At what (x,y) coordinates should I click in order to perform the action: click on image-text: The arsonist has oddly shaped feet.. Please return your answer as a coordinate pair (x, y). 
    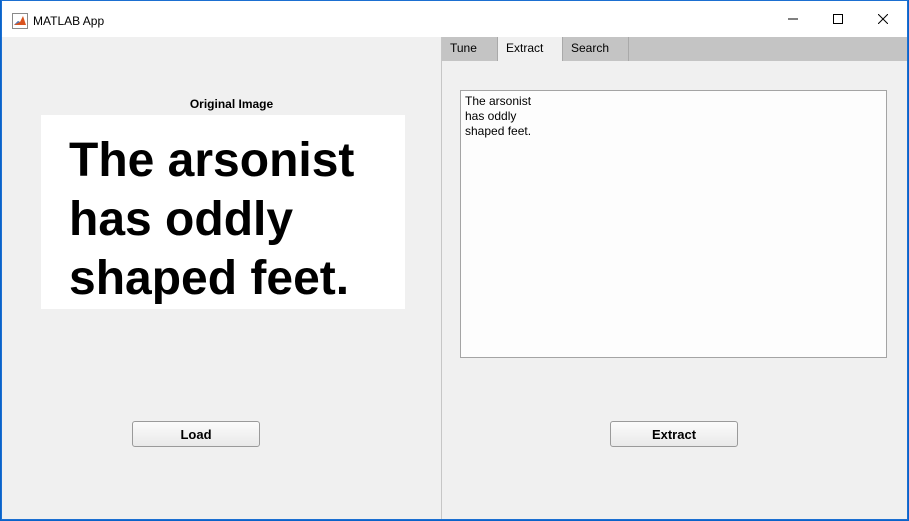
    Looking at the image, I should click on (211, 219).